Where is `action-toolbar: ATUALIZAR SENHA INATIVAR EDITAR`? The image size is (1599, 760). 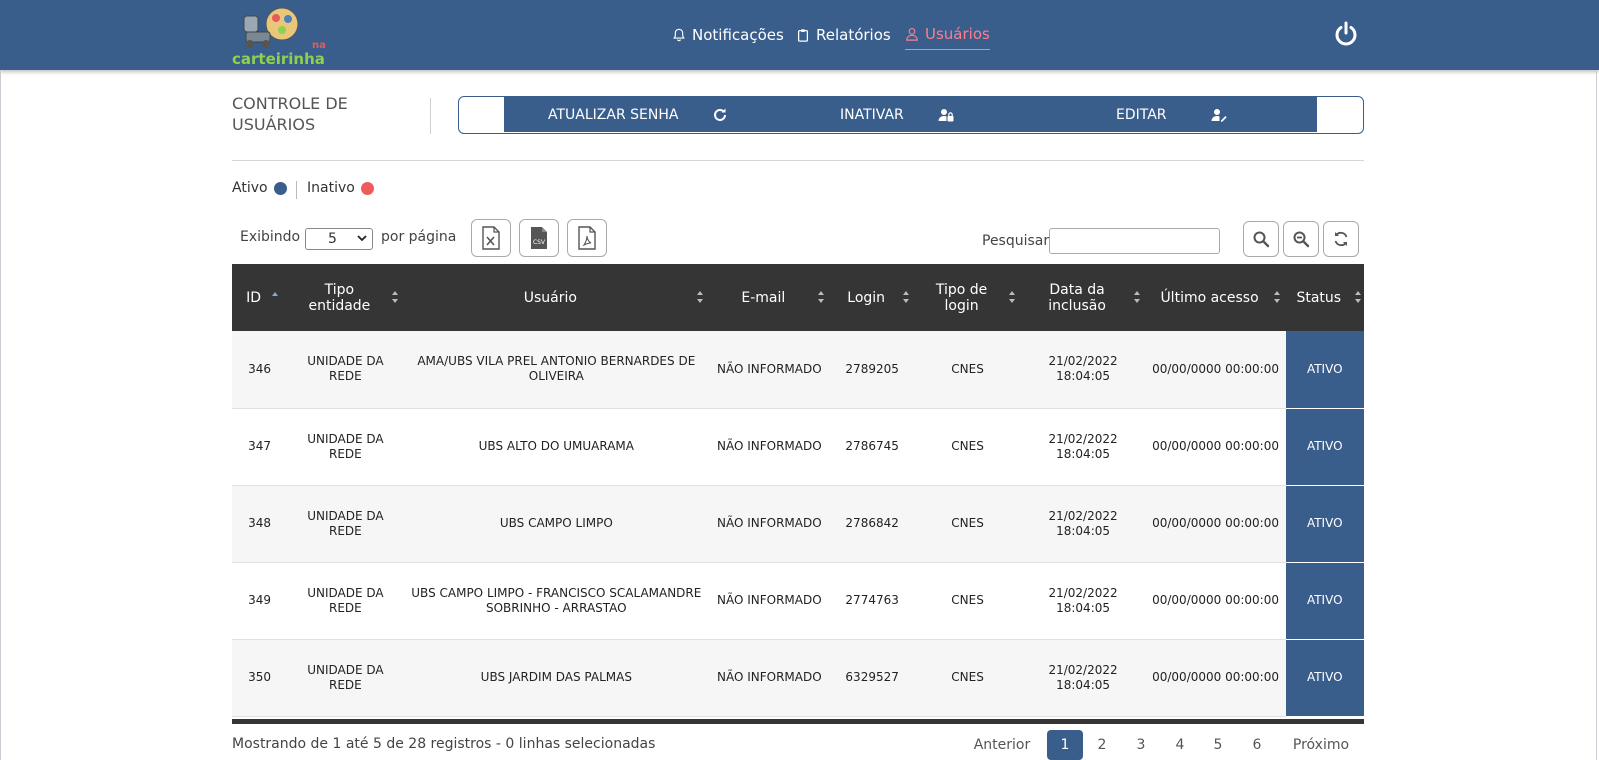
action-toolbar: ATUALIZAR SENHA INATIVAR EDITAR is located at coordinates (911, 115).